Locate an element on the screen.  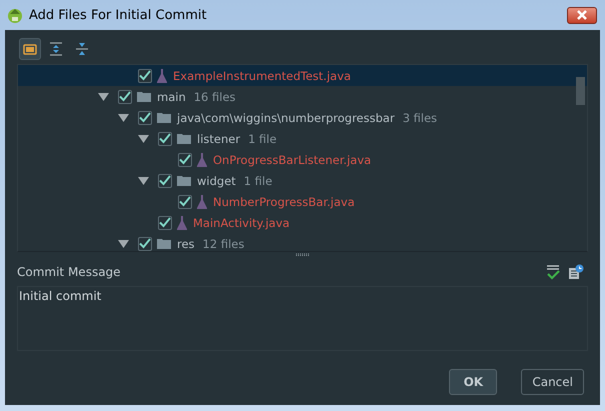
history-icon is located at coordinates (576, 272).